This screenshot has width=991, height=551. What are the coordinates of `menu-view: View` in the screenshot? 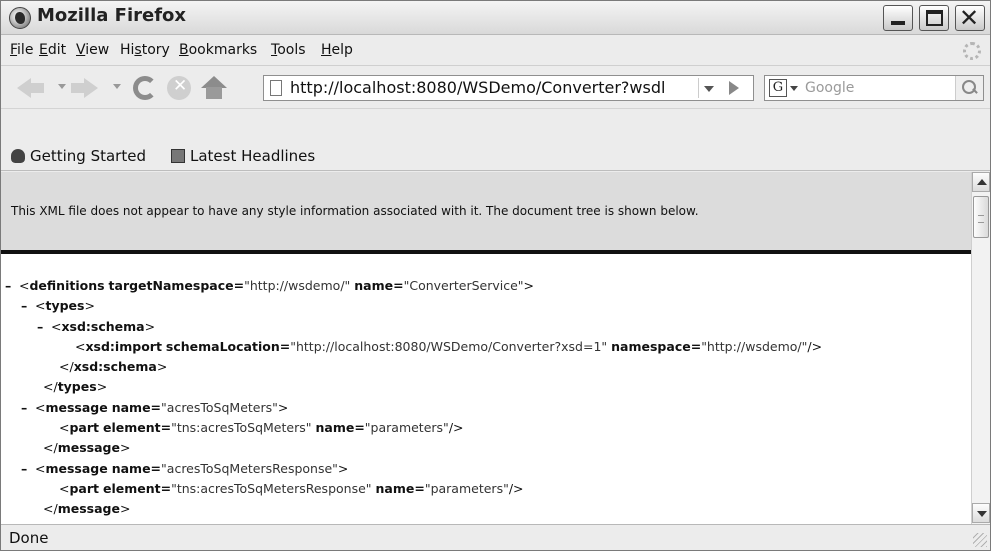 It's located at (92, 50).